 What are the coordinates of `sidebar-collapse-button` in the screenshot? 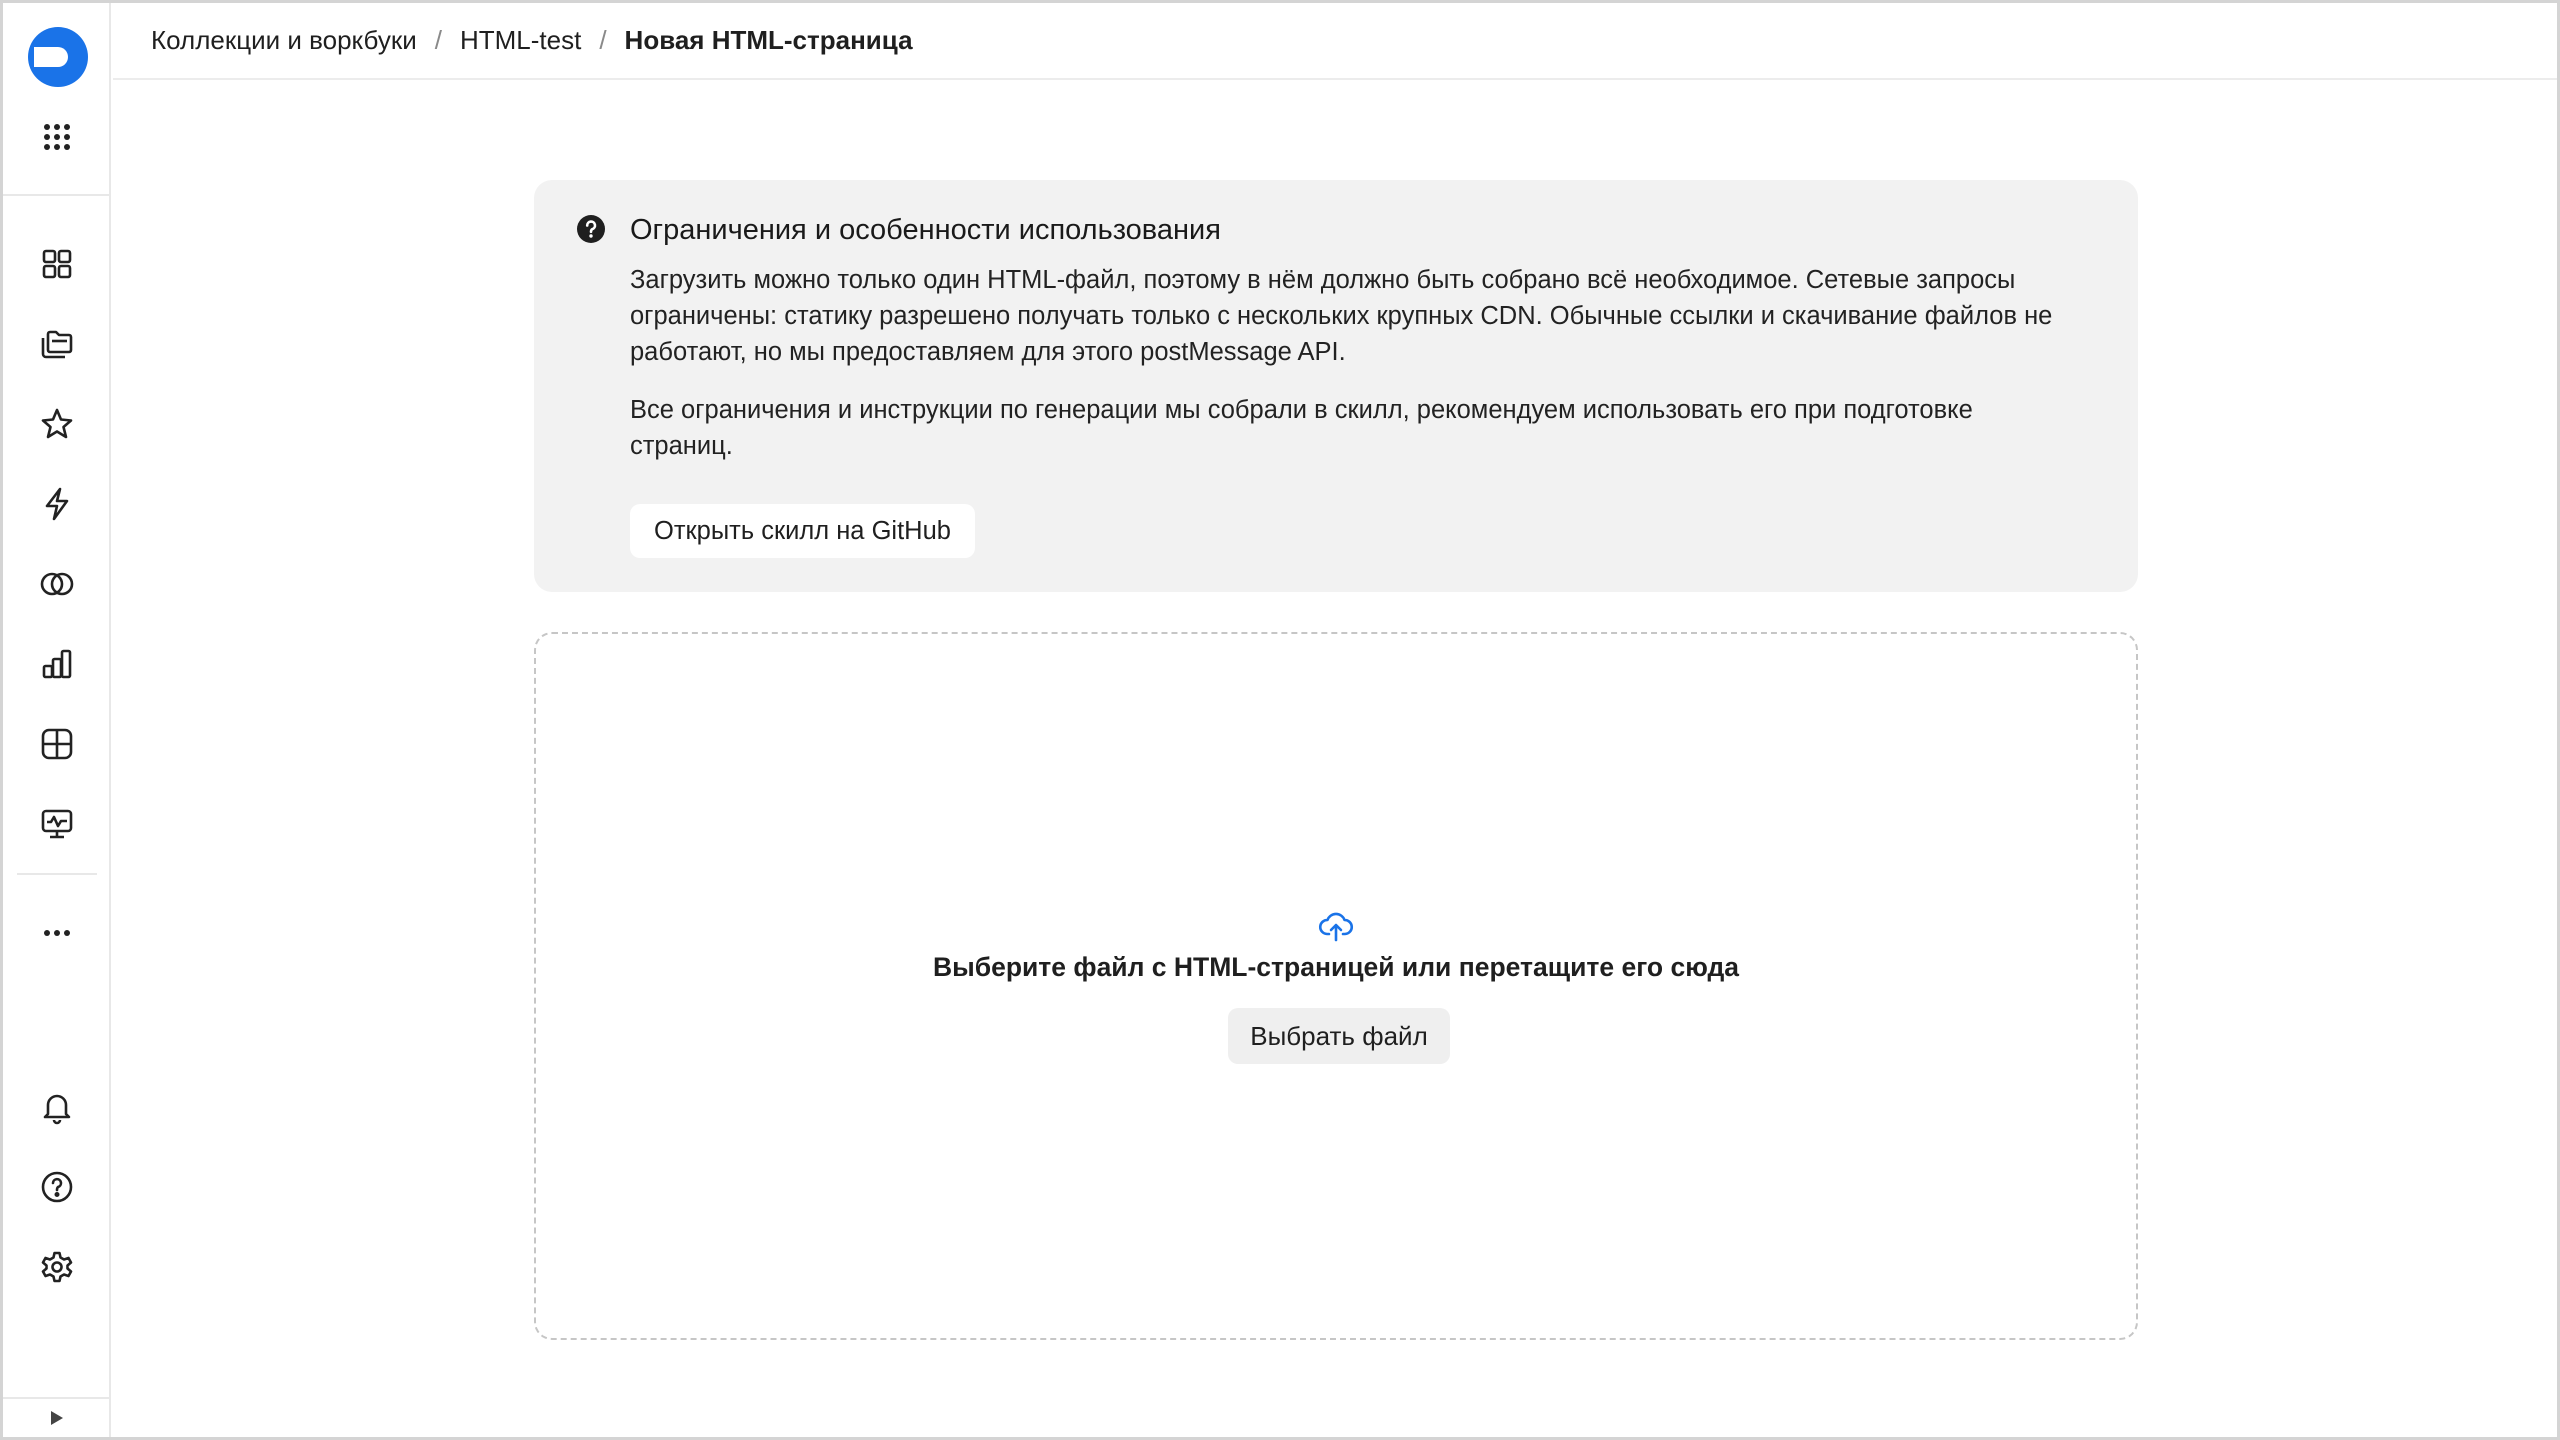 It's located at (57, 1417).